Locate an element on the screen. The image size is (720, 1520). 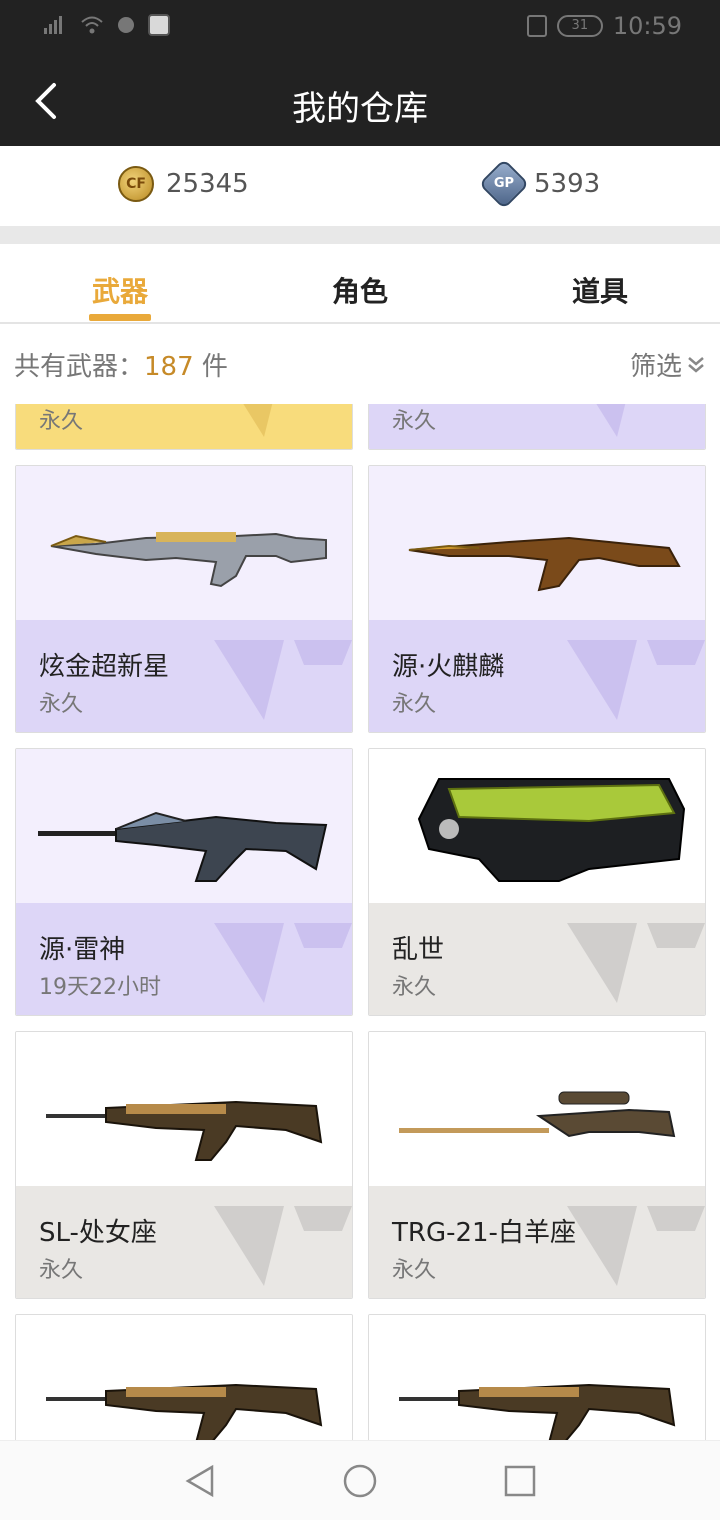
weapon-card: 乱世 永久 is located at coordinates (537, 882).